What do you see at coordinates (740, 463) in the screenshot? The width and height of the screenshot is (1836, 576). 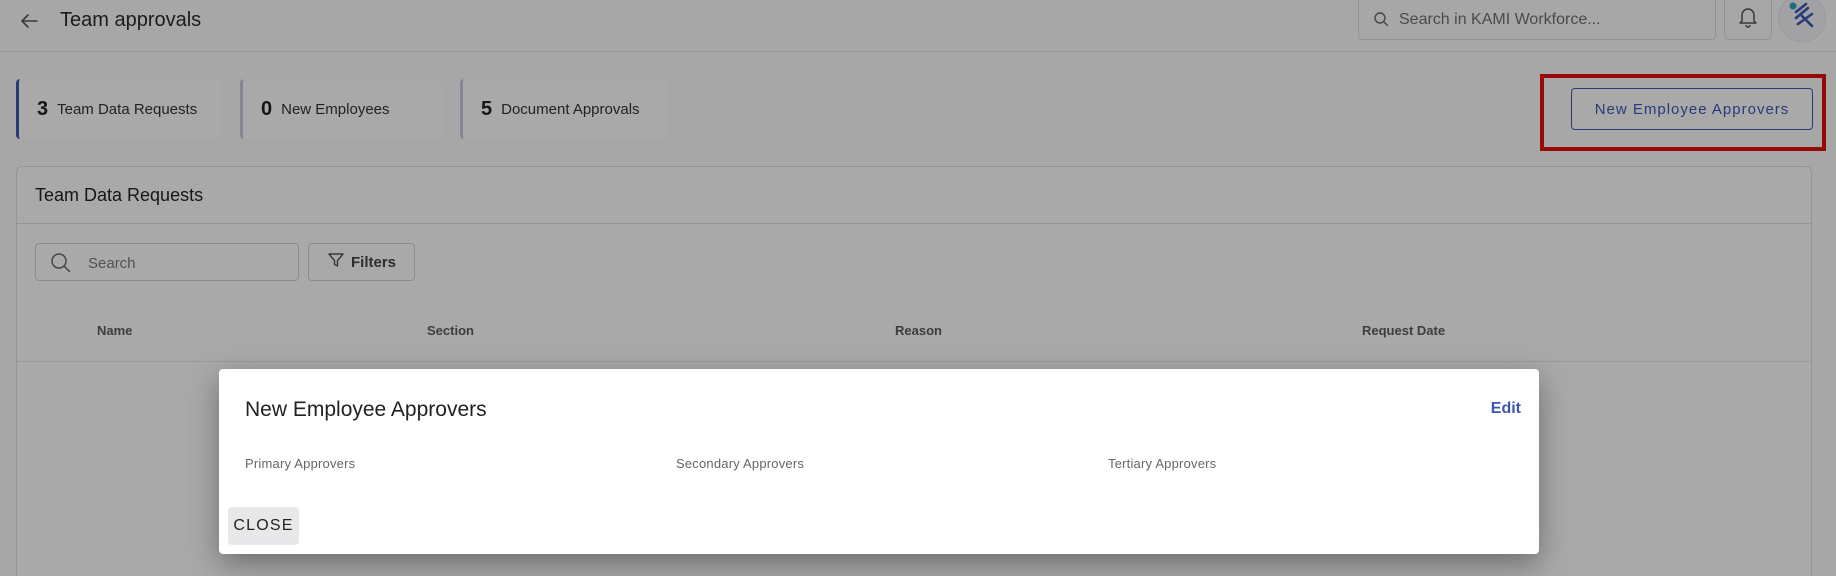 I see `secondary-approvers-label: Secondary Approvers` at bounding box center [740, 463].